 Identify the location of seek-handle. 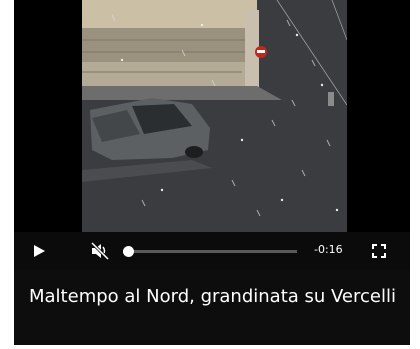
(129, 251).